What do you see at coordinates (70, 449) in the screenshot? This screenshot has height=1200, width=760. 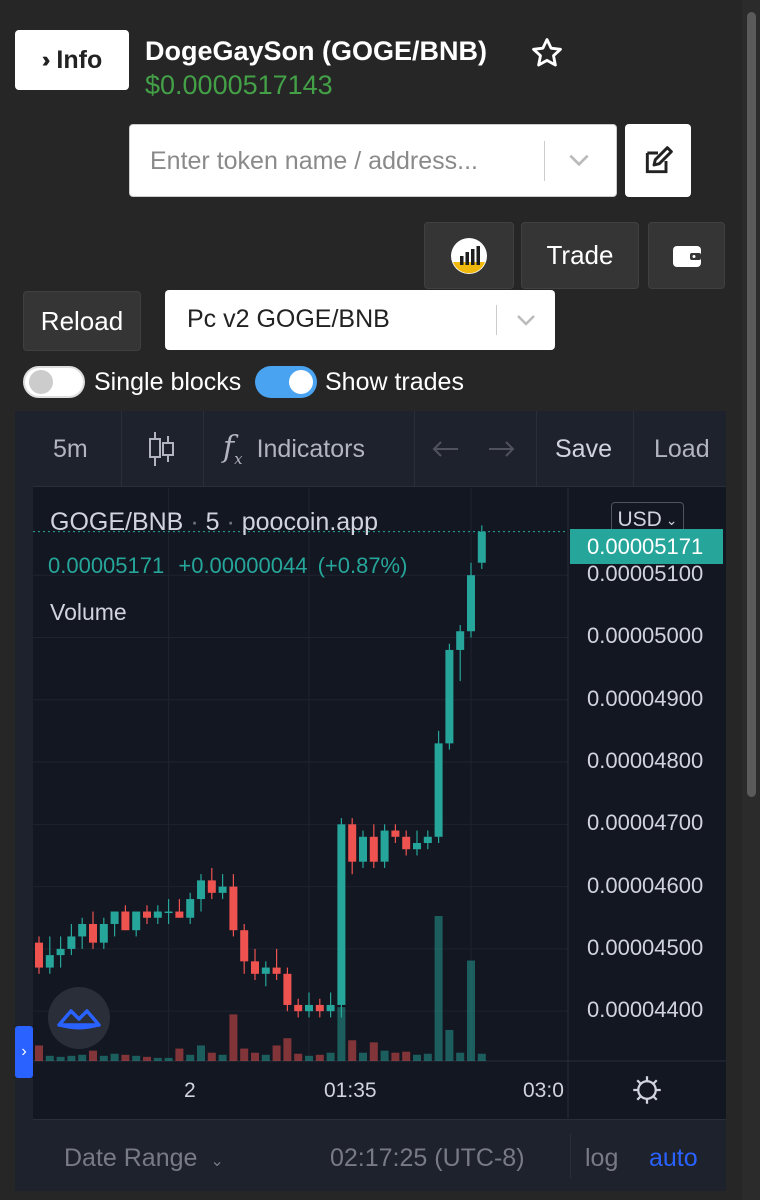 I see `interval-button: 5m` at bounding box center [70, 449].